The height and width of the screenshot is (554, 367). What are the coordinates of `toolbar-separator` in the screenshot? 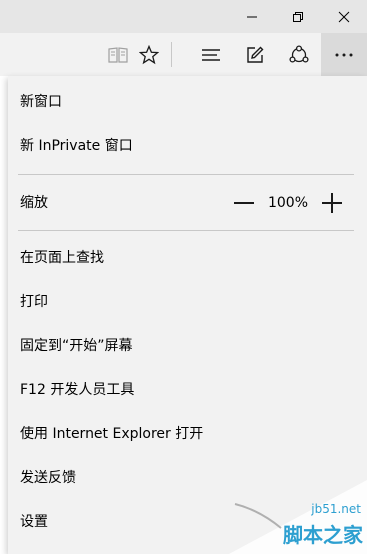 It's located at (171, 54).